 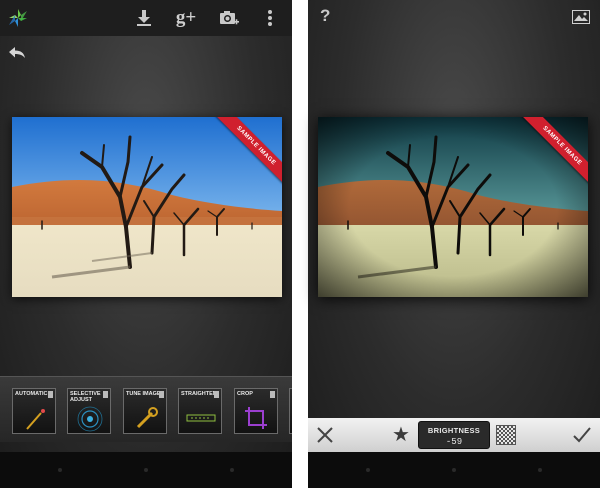 I want to click on help-button: ?, so click(x=325, y=16).